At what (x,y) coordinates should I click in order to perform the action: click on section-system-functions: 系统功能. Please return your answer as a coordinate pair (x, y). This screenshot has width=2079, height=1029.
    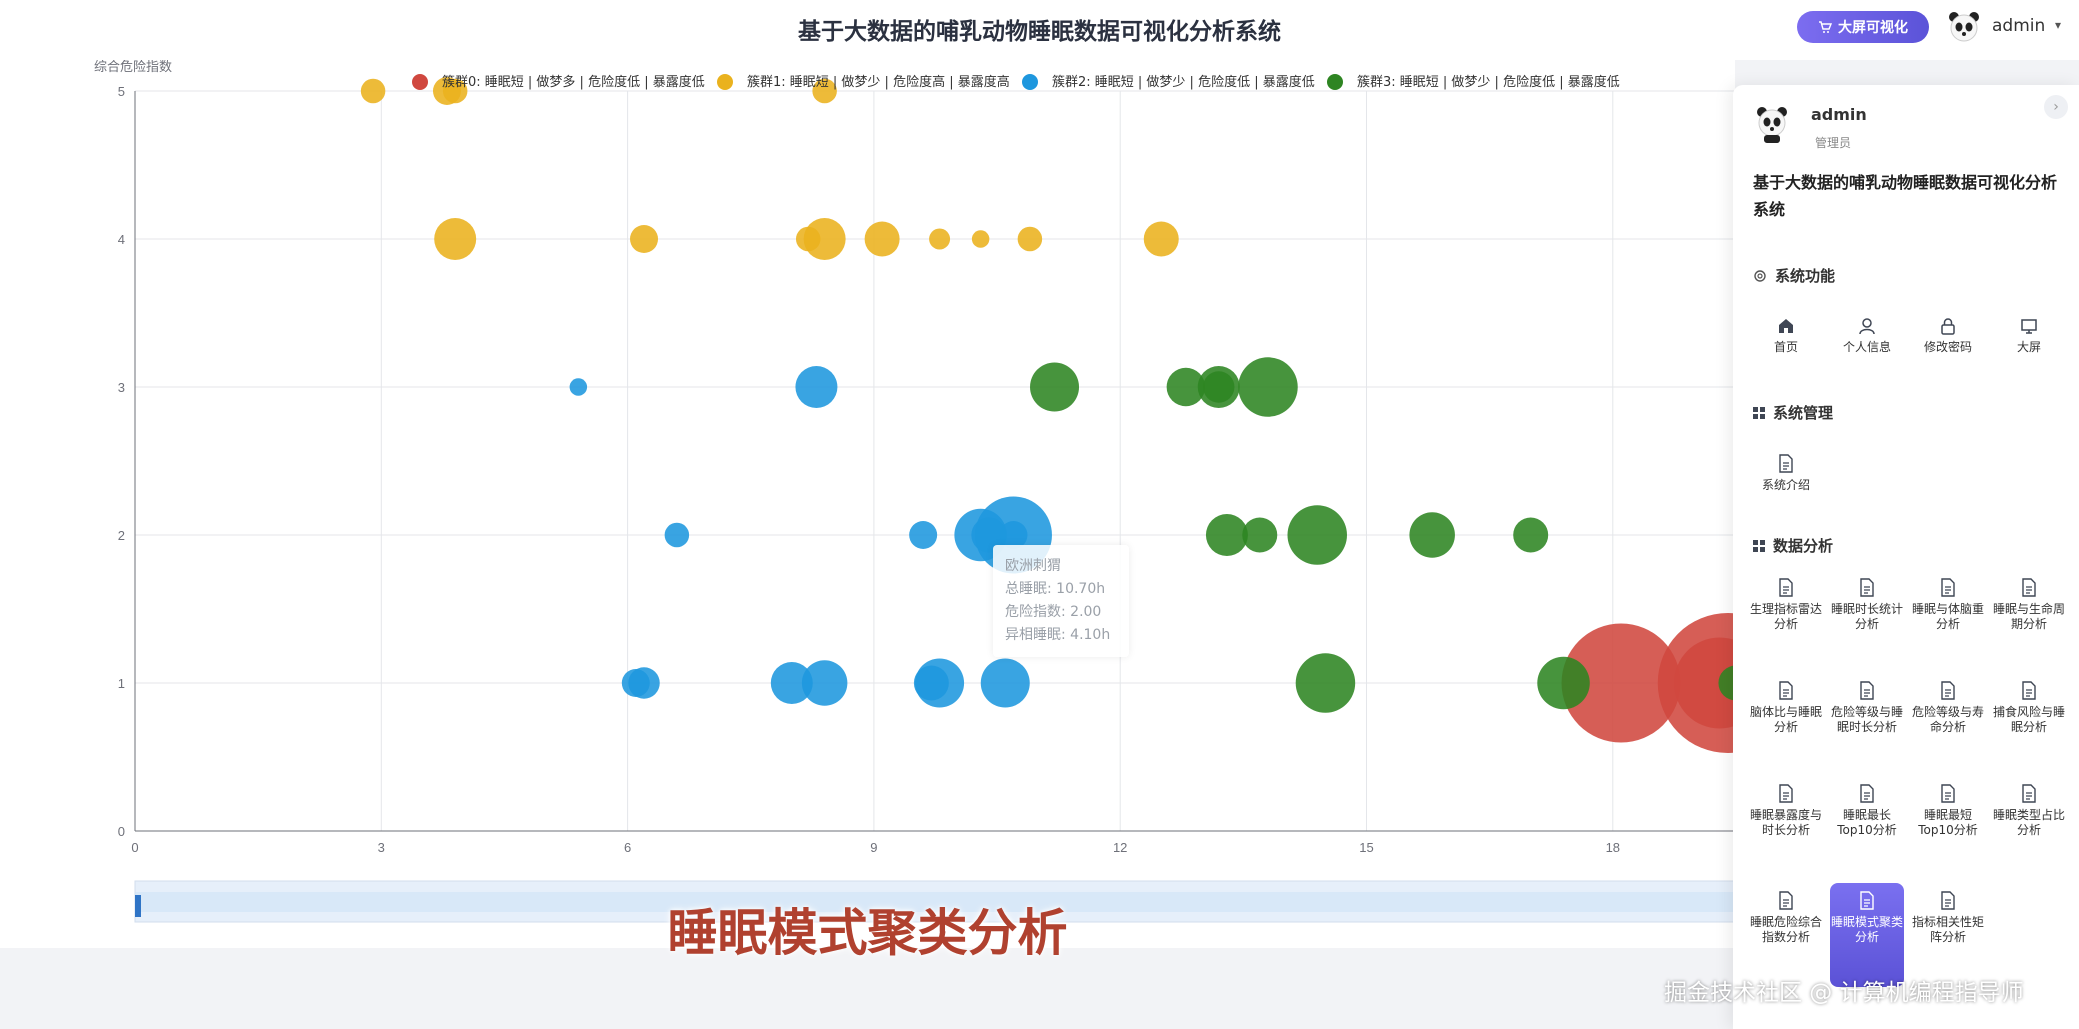
    Looking at the image, I should click on (1794, 275).